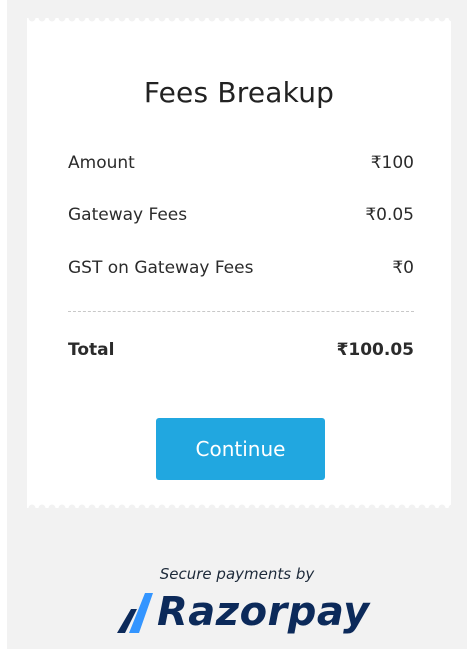  I want to click on razorpay-logo-icon, so click(135, 613).